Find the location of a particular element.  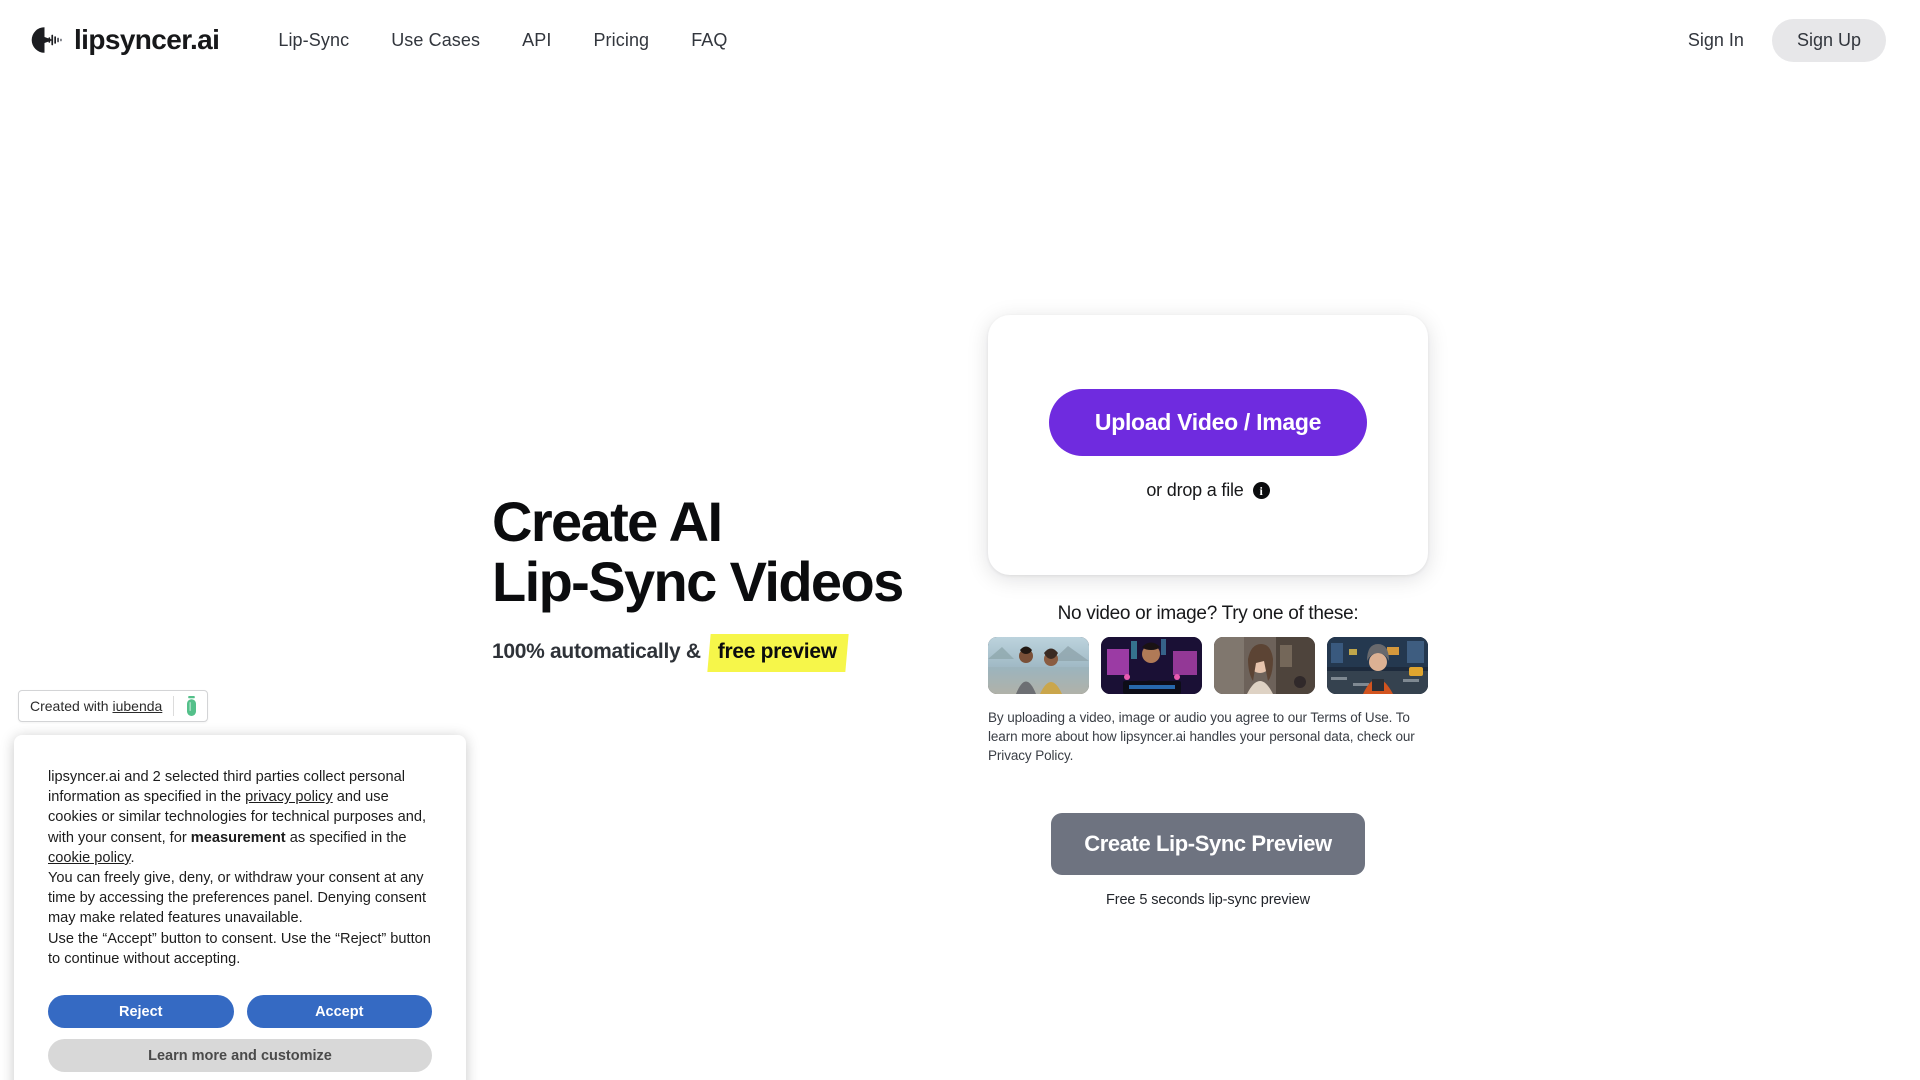

sample-thumbnail-dj is located at coordinates (1151, 665).